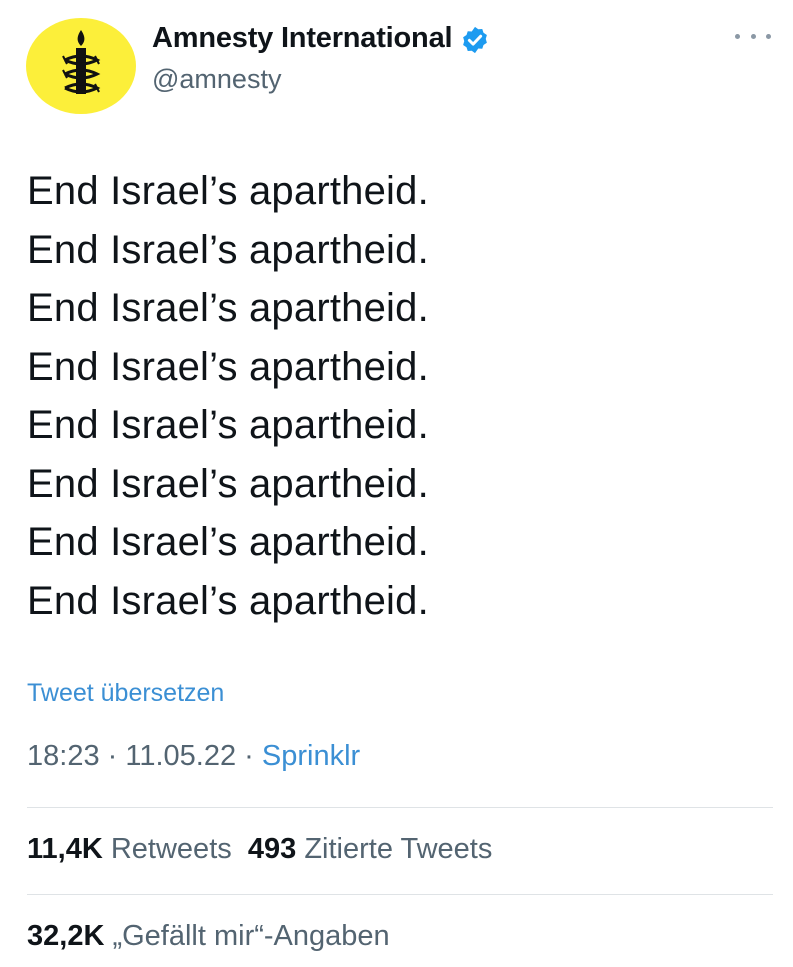 The height and width of the screenshot is (967, 793). Describe the element at coordinates (302, 38) in the screenshot. I see `author-name: Amnesty International` at that location.